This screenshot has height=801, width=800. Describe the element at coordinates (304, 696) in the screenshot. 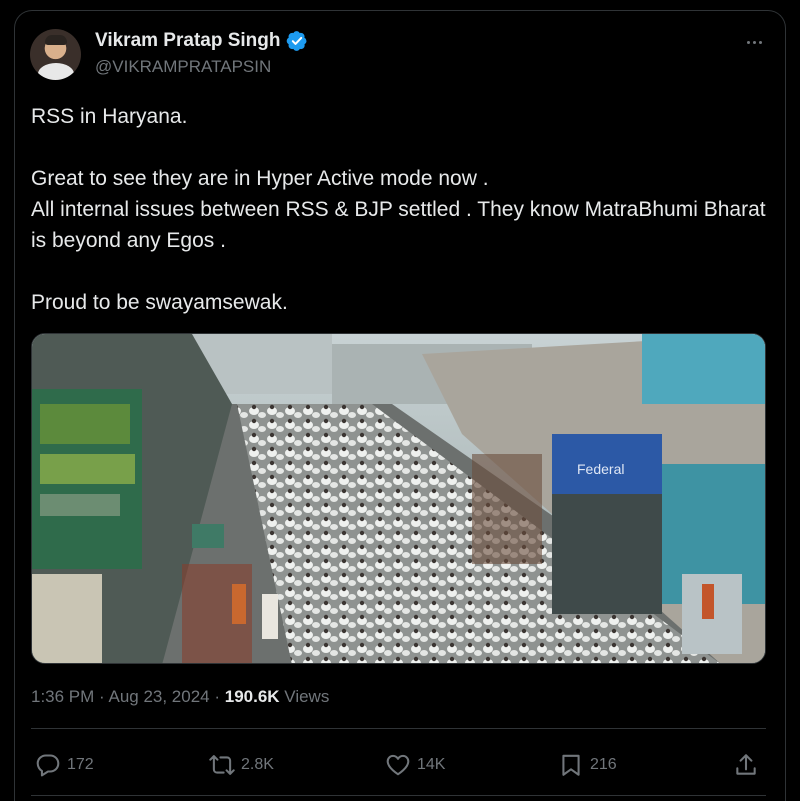

I see `views-label: Views` at that location.